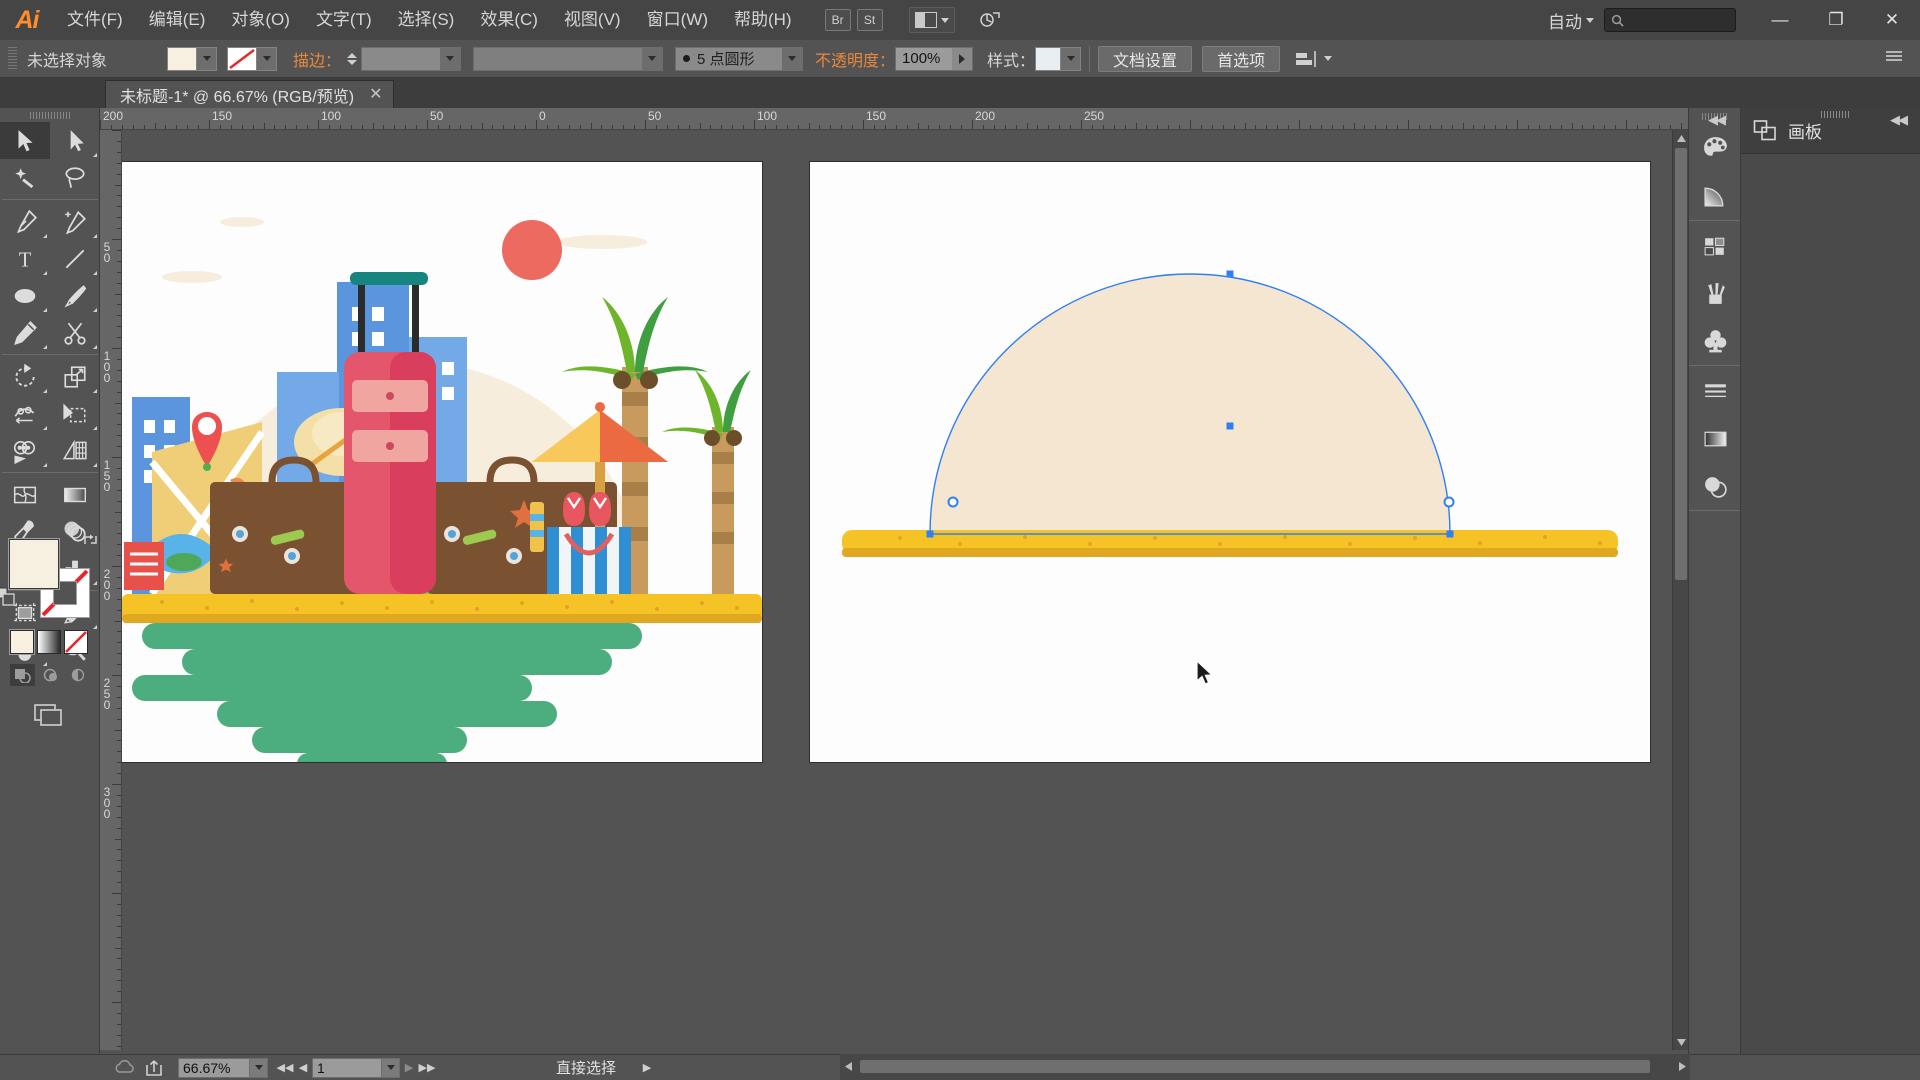 This screenshot has width=1920, height=1080. I want to click on graphic-style-dropdown, so click(1071, 58).